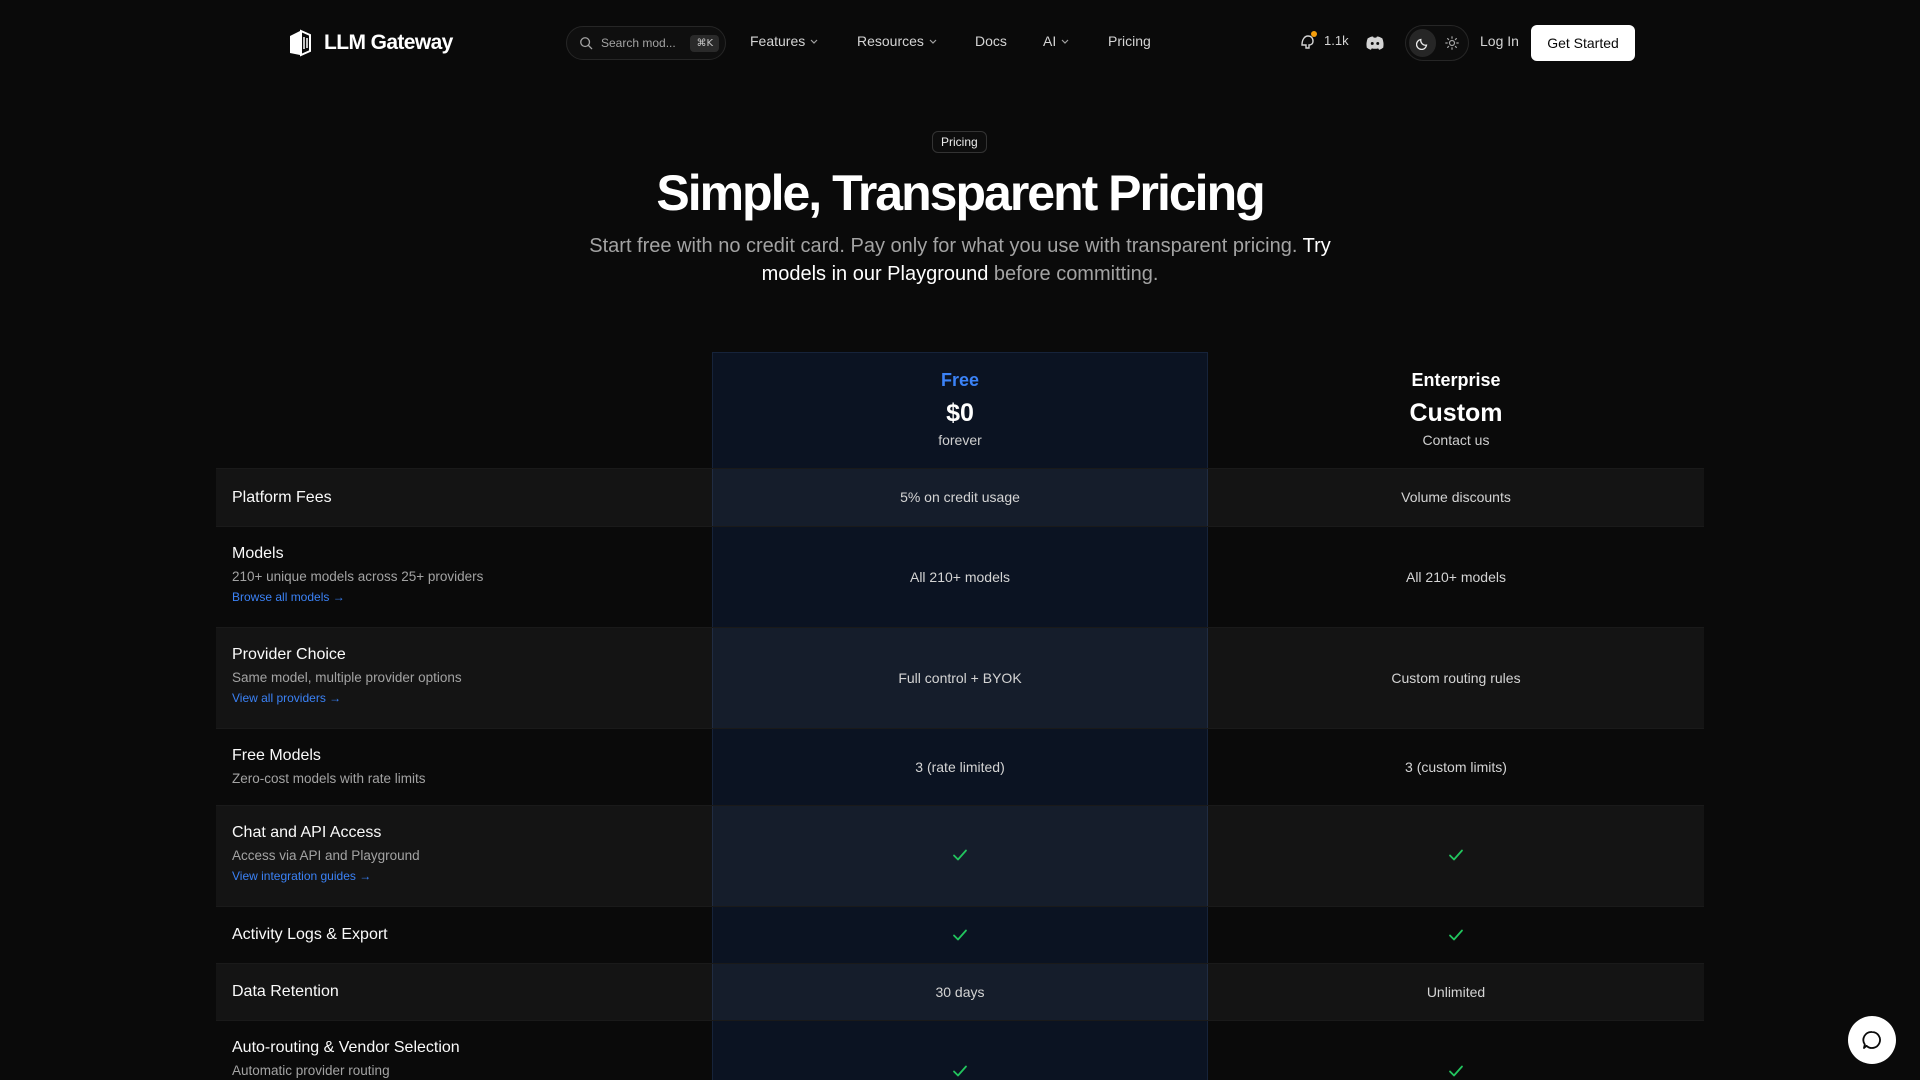 The image size is (1920, 1080). I want to click on search-input: Search mod... ⌘K, so click(646, 43).